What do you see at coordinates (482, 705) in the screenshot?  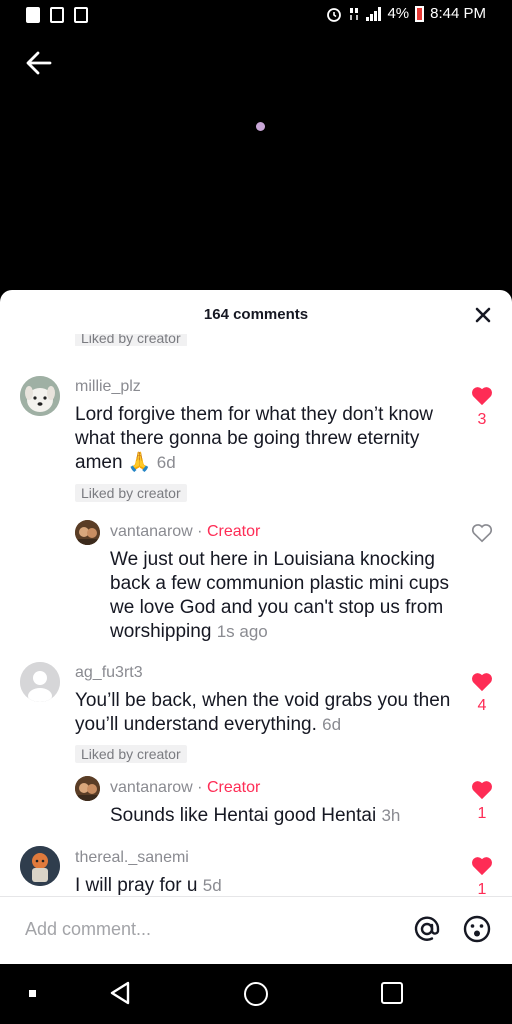 I see `like-count: 4` at bounding box center [482, 705].